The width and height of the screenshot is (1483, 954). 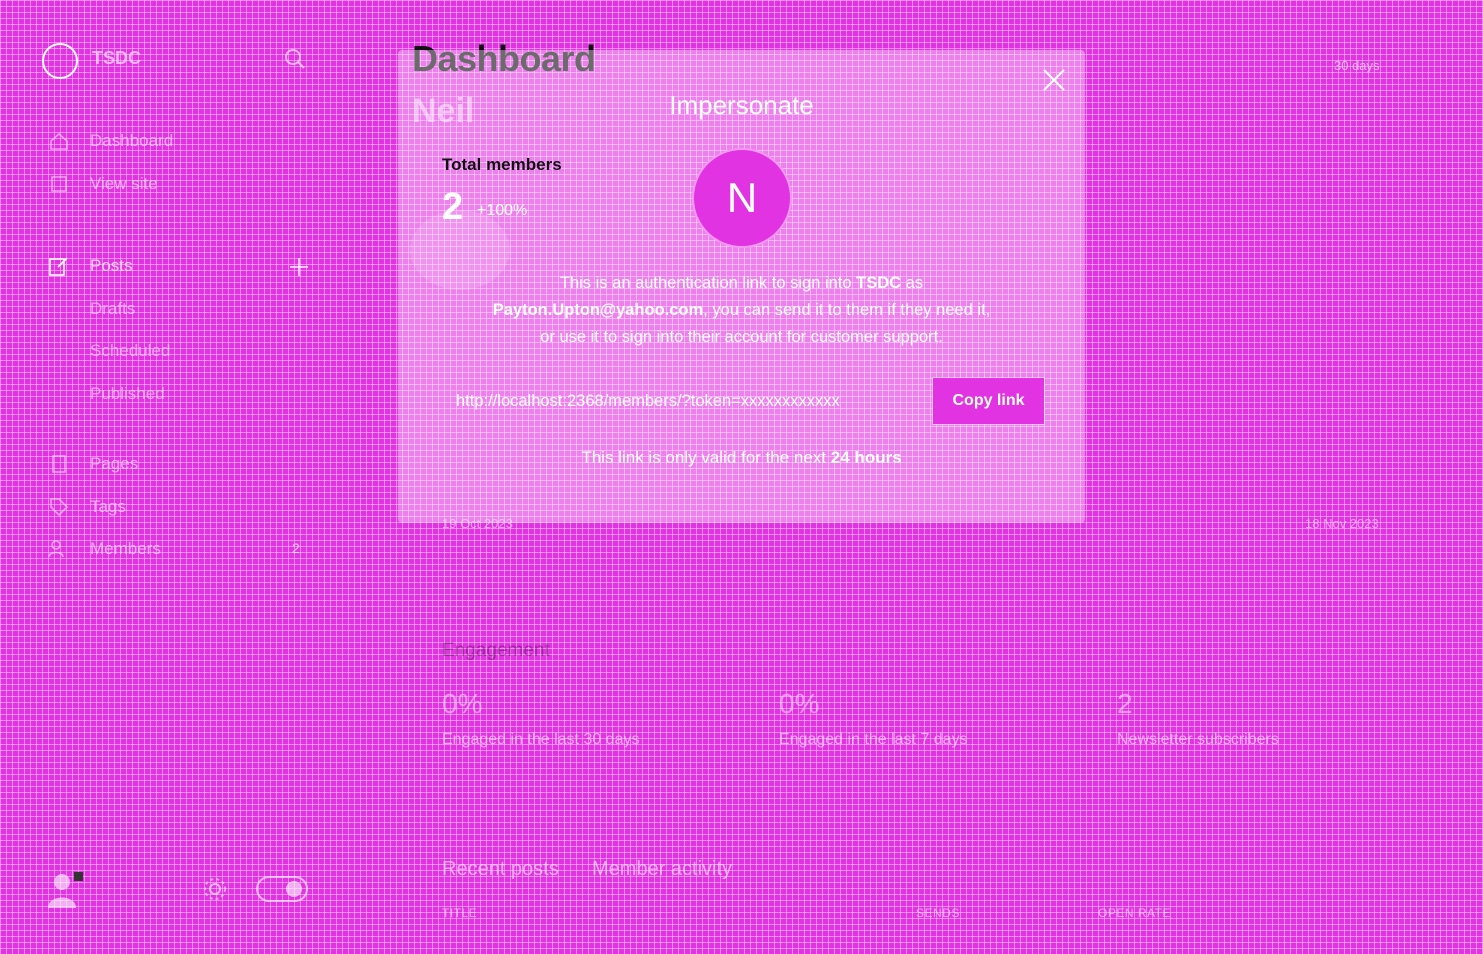 What do you see at coordinates (59, 549) in the screenshot?
I see `members-icon` at bounding box center [59, 549].